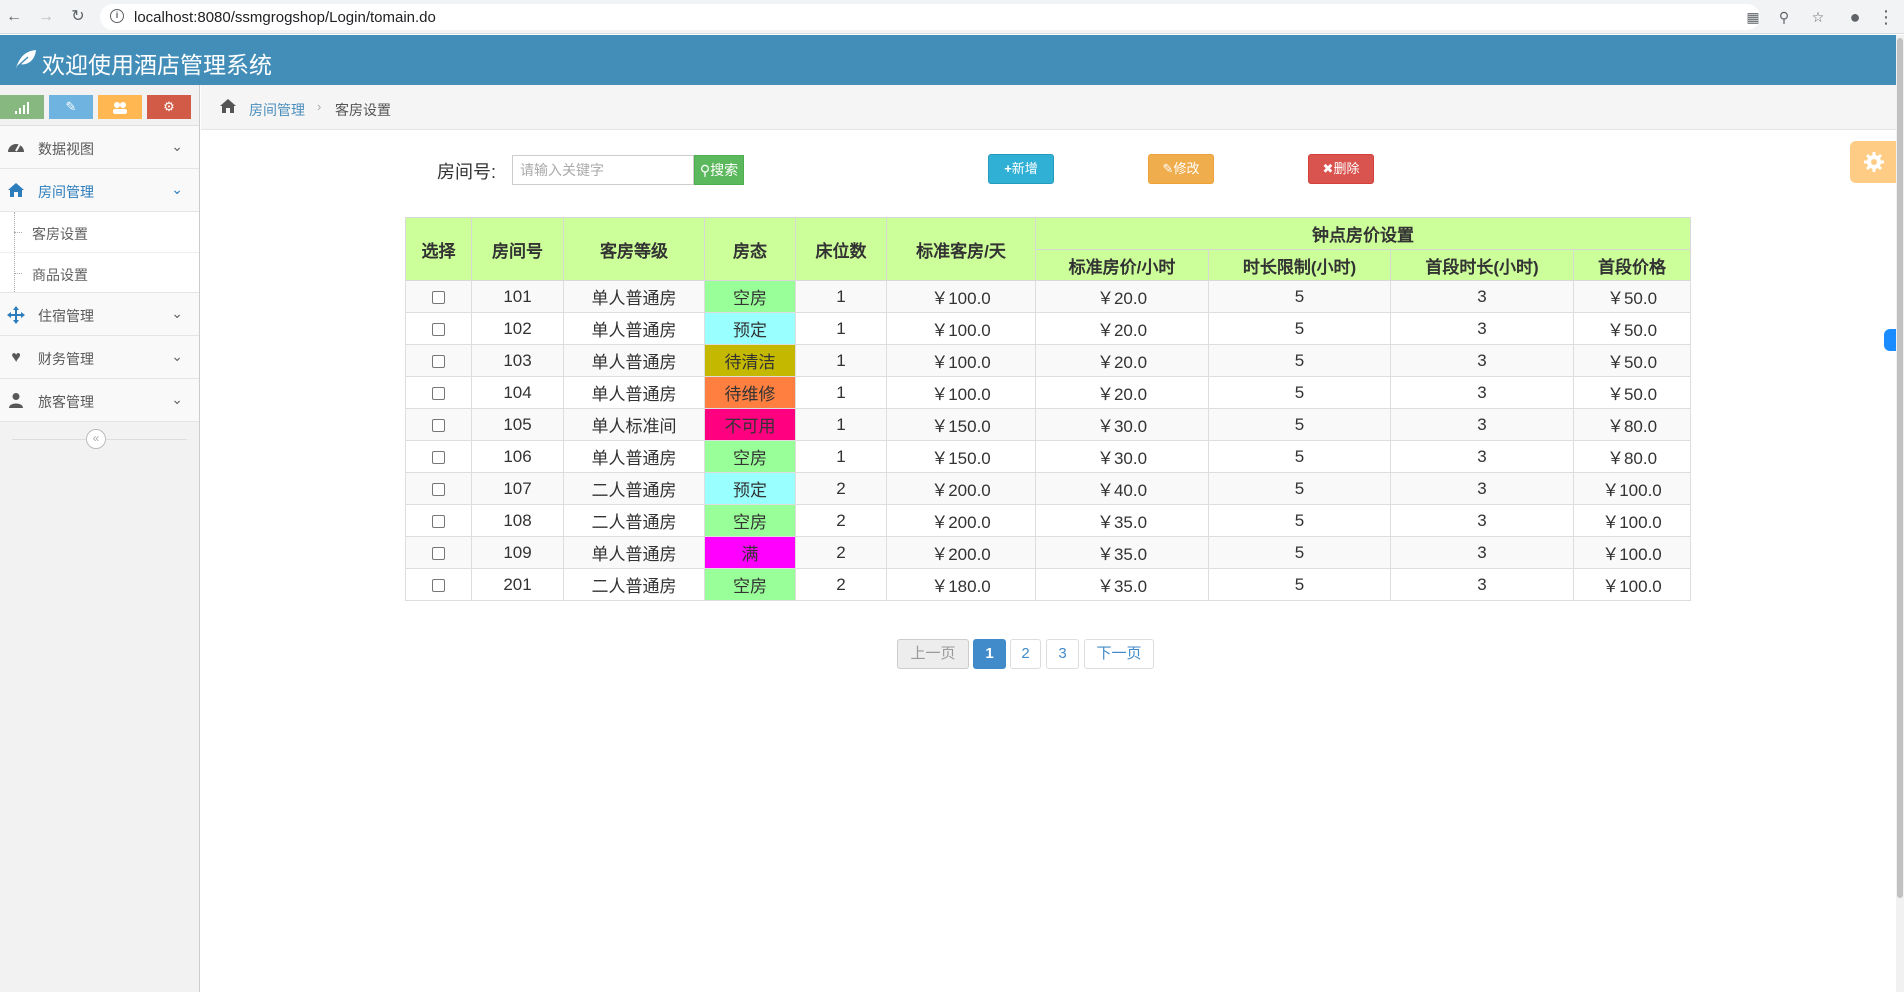 The image size is (1904, 992). I want to click on back-arrow-icon: ←, so click(14, 17).